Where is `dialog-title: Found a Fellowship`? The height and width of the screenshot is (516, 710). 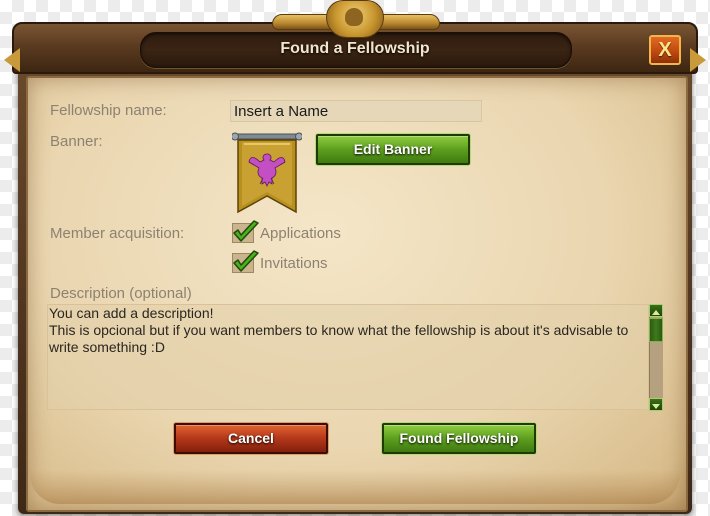
dialog-title: Found a Fellowship is located at coordinates (355, 48).